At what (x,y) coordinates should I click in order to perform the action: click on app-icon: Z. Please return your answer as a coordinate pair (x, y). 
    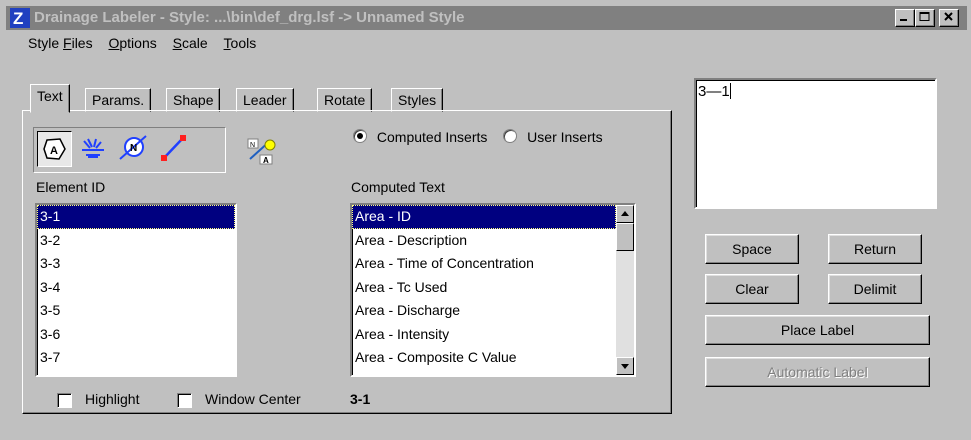
    Looking at the image, I should click on (20, 18).